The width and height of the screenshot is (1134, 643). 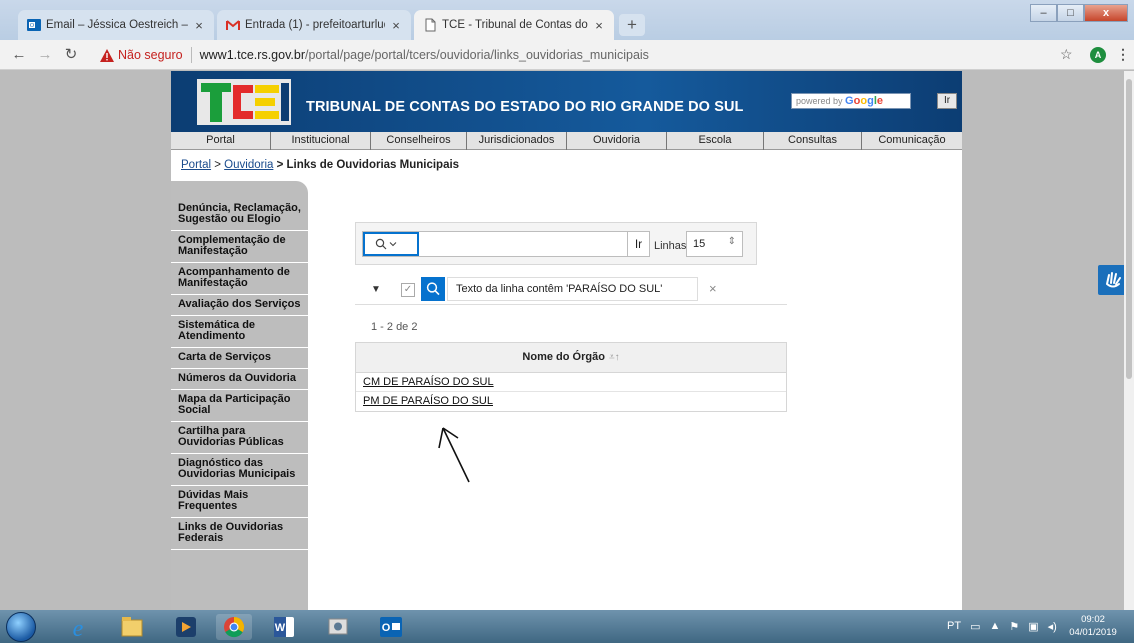 What do you see at coordinates (239, 502) in the screenshot?
I see `side-menu-item: Dúvidas Mais Frequentes` at bounding box center [239, 502].